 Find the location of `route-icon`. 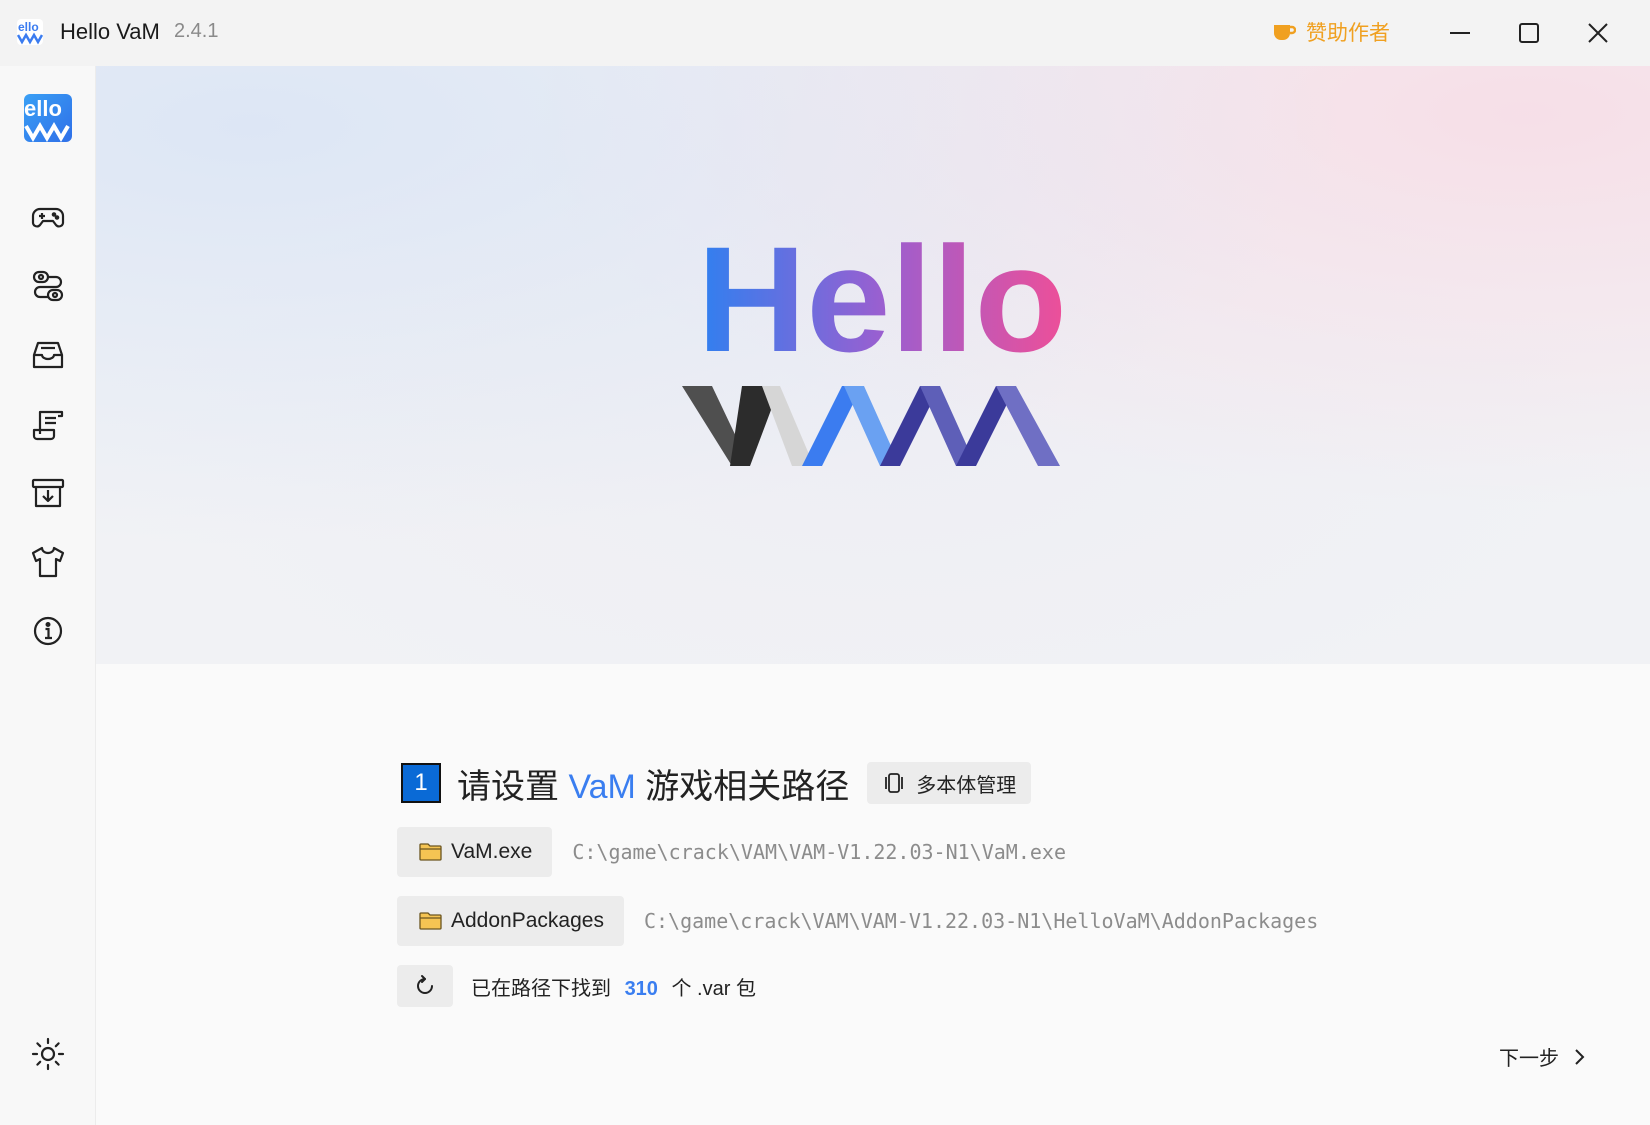

route-icon is located at coordinates (48, 286).